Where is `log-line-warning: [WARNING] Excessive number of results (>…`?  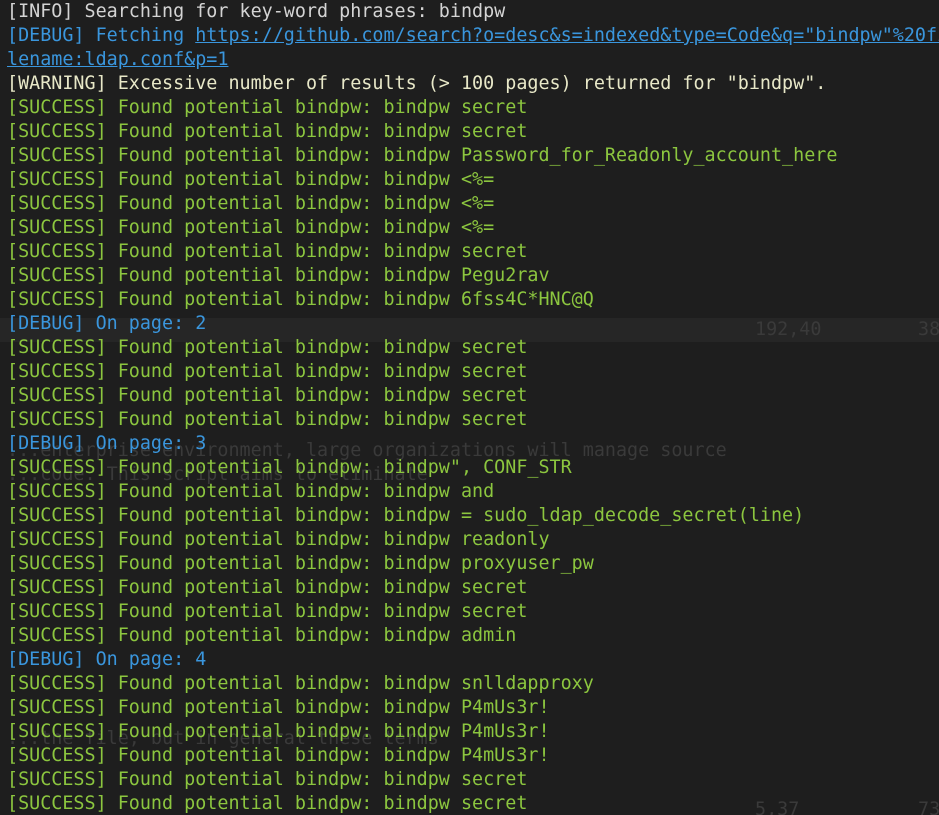
log-line-warning: [WARNING] Excessive number of results (>… is located at coordinates (417, 83).